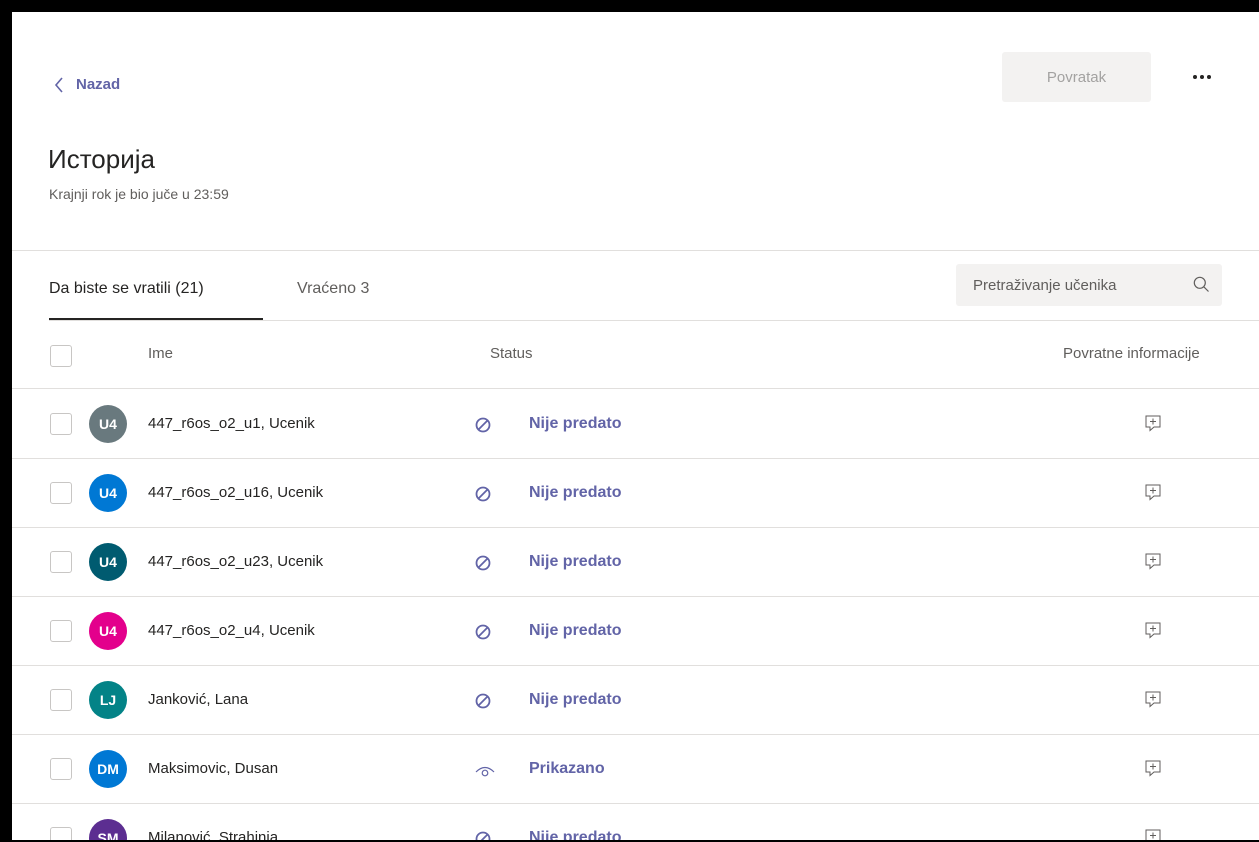 Image resolution: width=1259 pixels, height=842 pixels. I want to click on divider, so click(635, 250).